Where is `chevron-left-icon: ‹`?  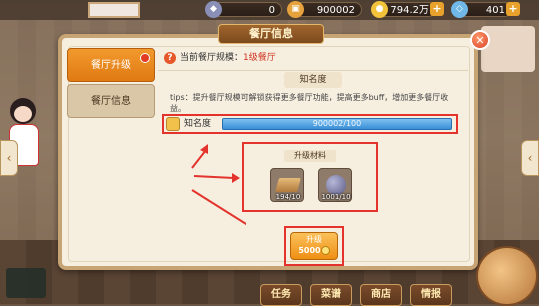
chevron-left-icon: ‹ is located at coordinates (9, 158).